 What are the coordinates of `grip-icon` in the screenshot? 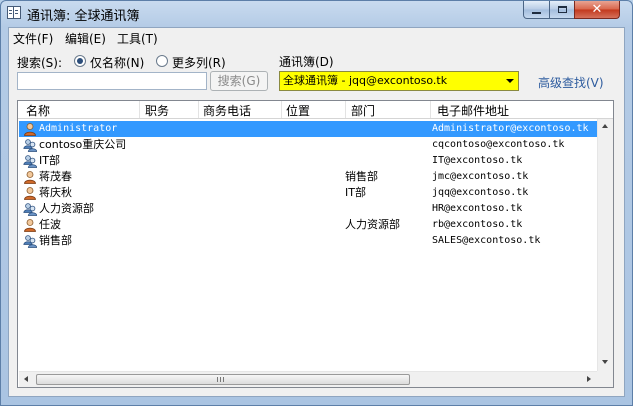 It's located at (221, 379).